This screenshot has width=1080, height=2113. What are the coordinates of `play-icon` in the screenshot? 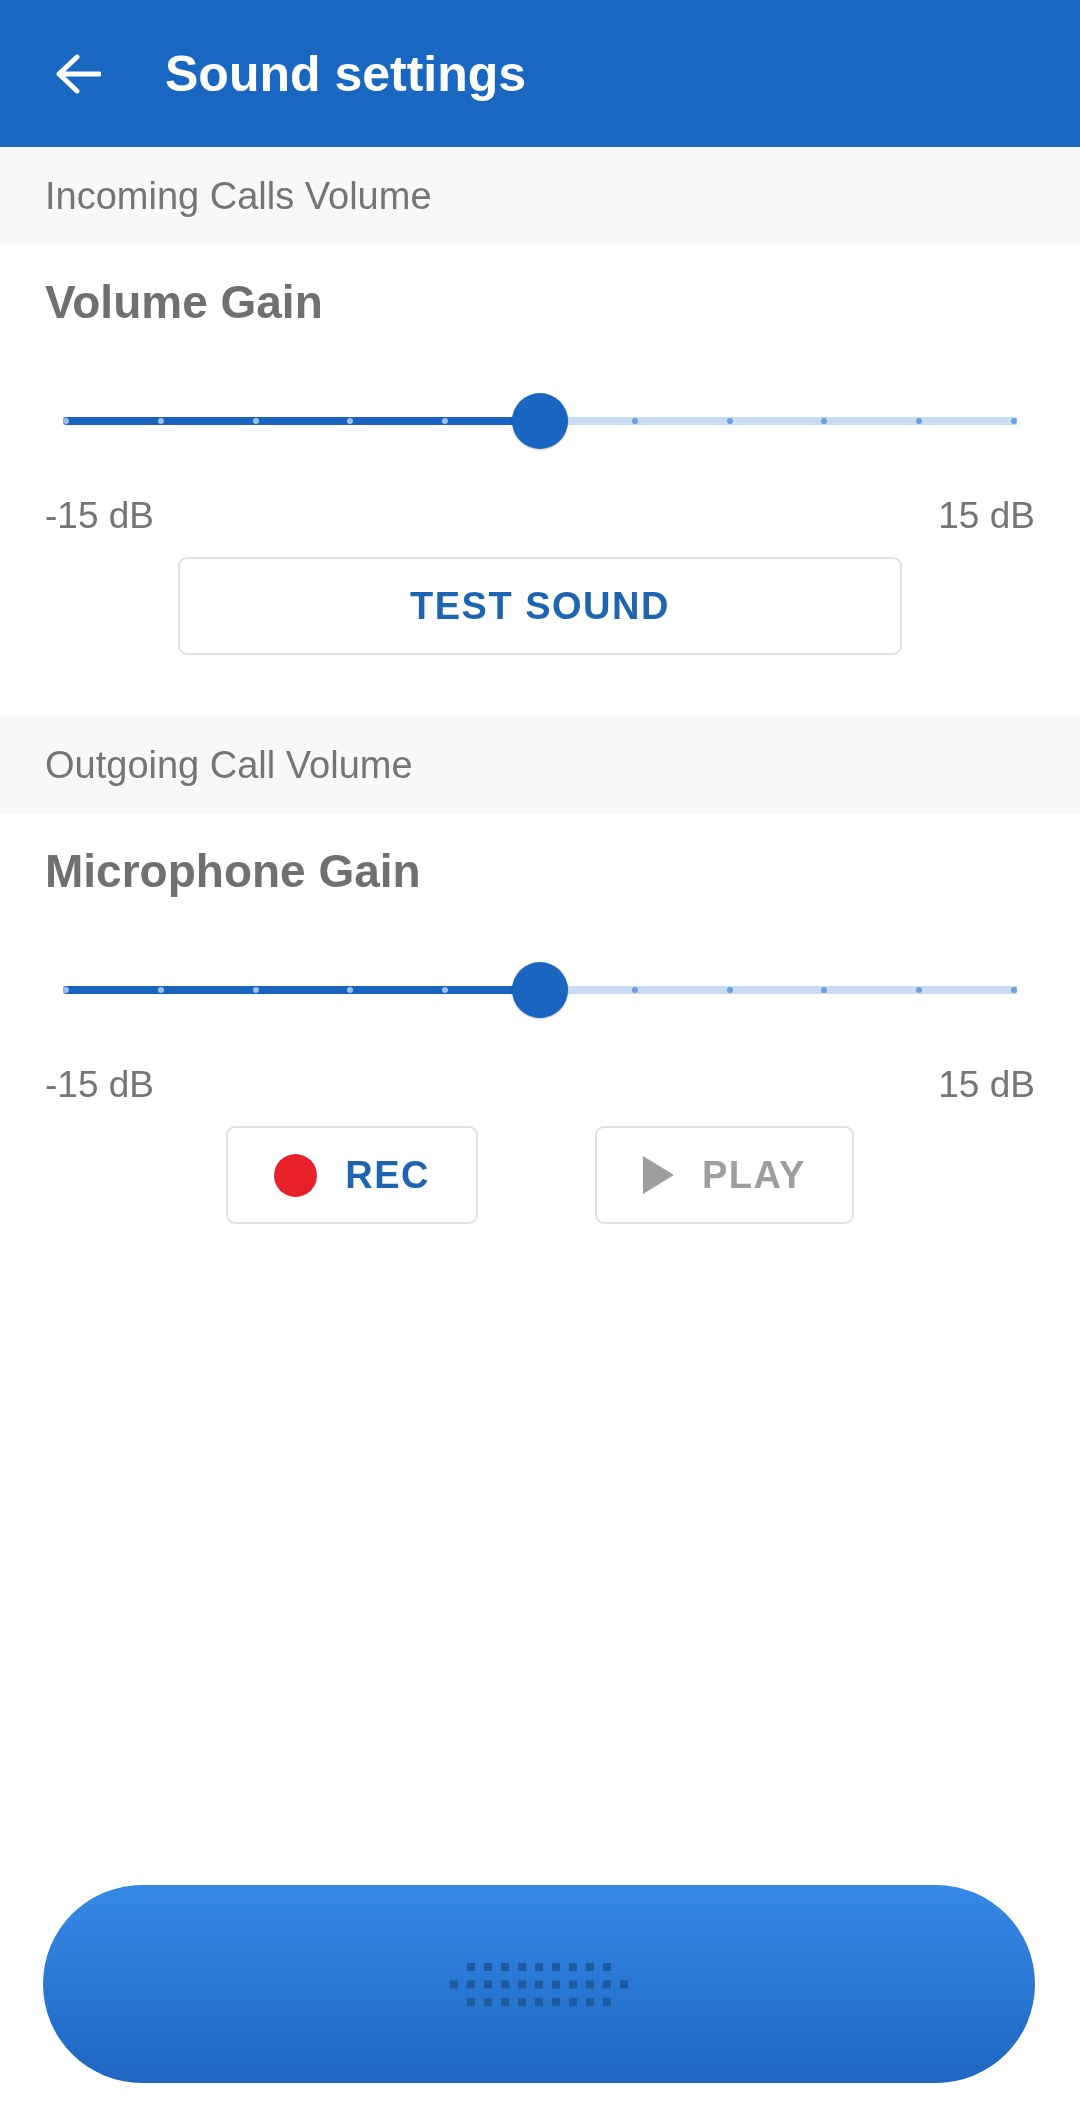 It's located at (658, 1175).